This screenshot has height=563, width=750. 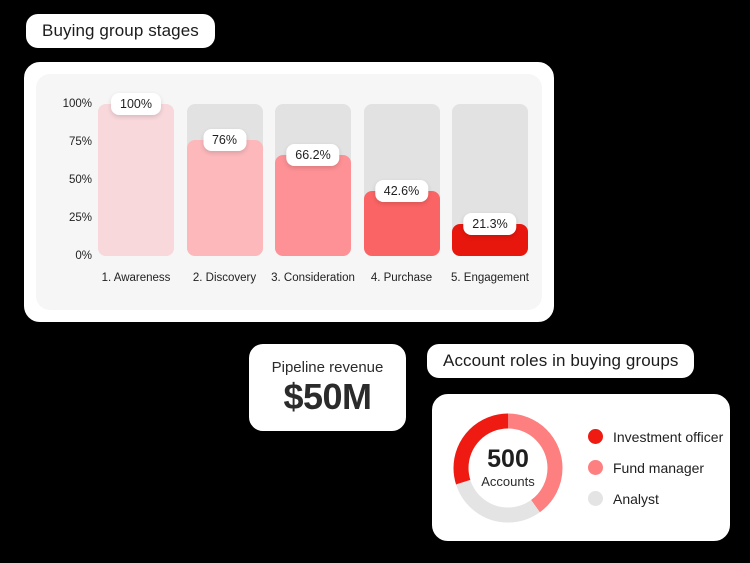 I want to click on legend-label: Fund manager, so click(x=659, y=467).